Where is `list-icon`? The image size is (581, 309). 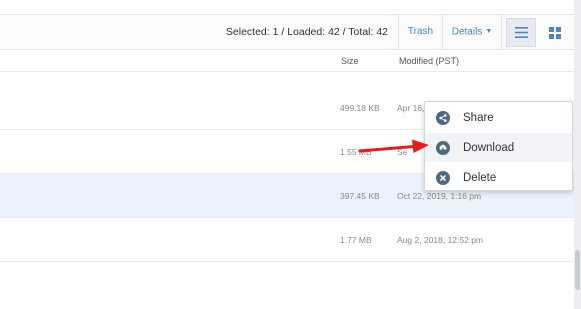 list-icon is located at coordinates (521, 32).